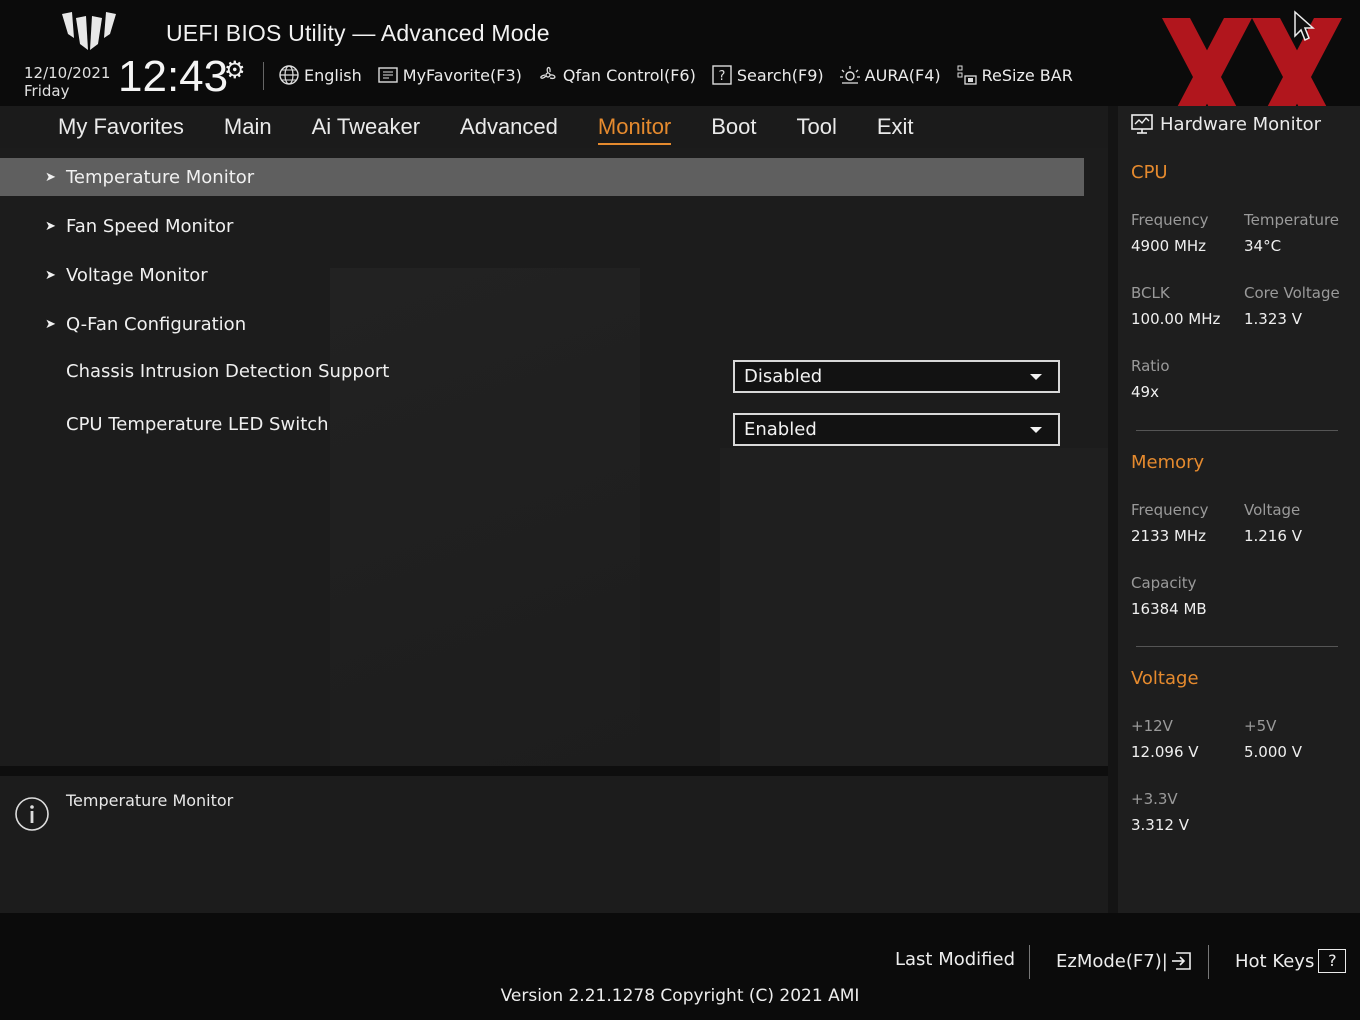  What do you see at coordinates (121, 127) in the screenshot?
I see `tab-my-favorites: My Favorites` at bounding box center [121, 127].